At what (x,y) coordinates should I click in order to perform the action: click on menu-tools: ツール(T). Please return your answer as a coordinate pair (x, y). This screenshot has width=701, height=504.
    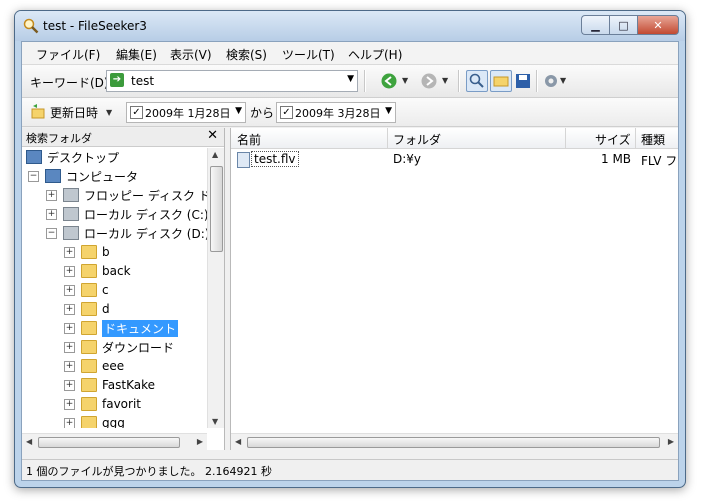
    Looking at the image, I should click on (308, 54).